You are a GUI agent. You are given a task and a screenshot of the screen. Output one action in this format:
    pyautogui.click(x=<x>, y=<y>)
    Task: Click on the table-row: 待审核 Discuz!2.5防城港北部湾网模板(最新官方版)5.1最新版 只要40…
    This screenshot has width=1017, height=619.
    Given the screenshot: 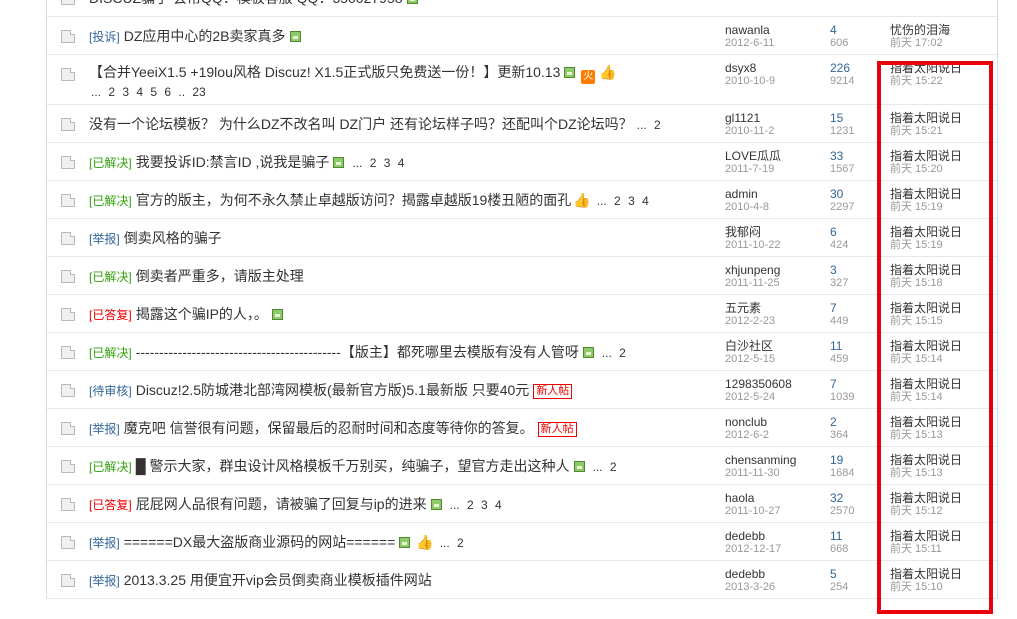 What is the action you would take?
    pyautogui.click(x=522, y=390)
    